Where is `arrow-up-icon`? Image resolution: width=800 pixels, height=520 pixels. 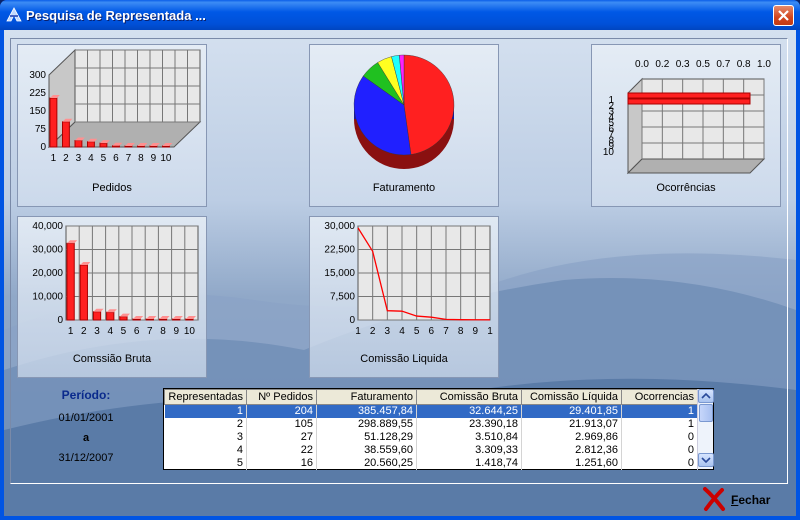 arrow-up-icon is located at coordinates (706, 395).